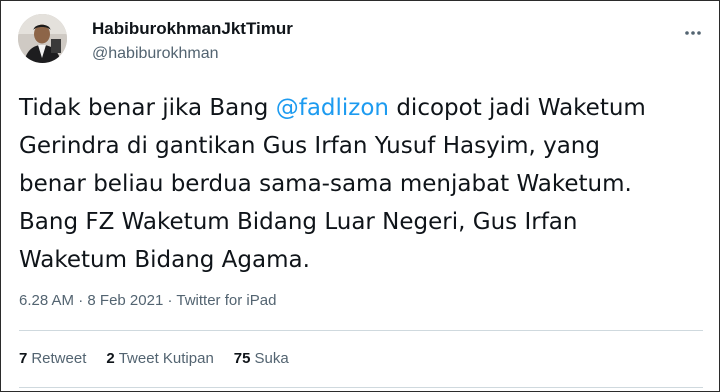 This screenshot has width=720, height=392. What do you see at coordinates (517, 108) in the screenshot?
I see `tweet-text-segment: dicopot jadi Waketum` at bounding box center [517, 108].